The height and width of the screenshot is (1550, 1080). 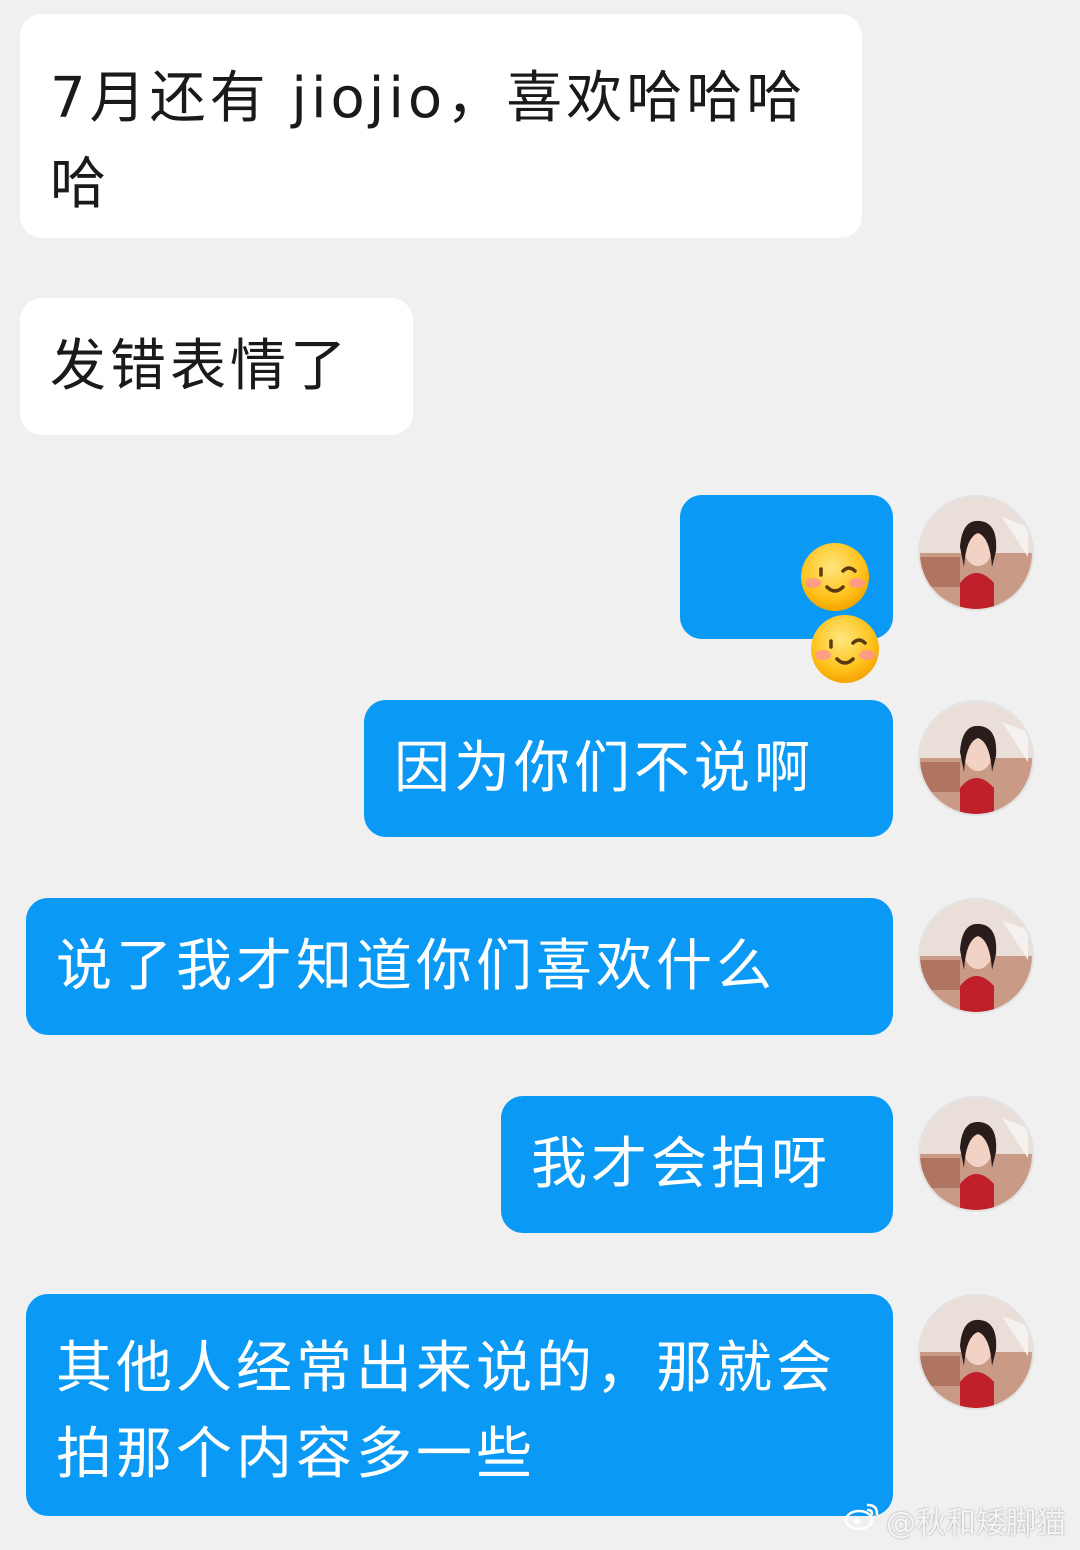 I want to click on message-bubble-outgoing: 其他人经常出来说的，那就会拍那个内容多一些, so click(x=459, y=1405).